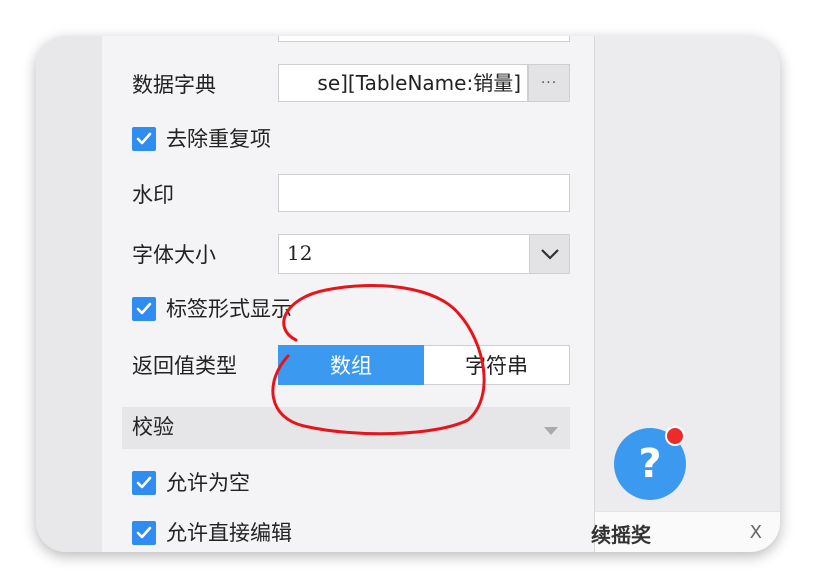  I want to click on tag-display-label: 标签形式显示, so click(229, 309).